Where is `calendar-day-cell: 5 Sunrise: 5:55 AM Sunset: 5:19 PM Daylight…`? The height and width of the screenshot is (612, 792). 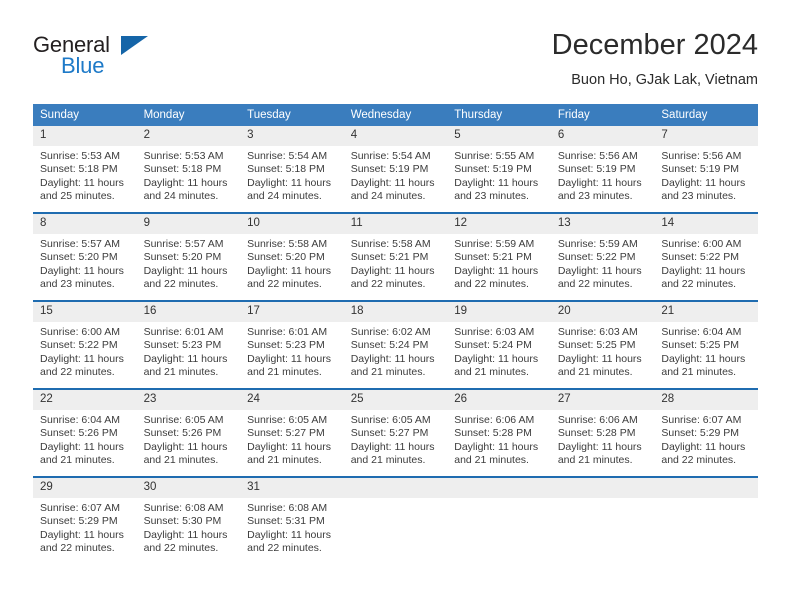
calendar-day-cell: 5 Sunrise: 5:55 AM Sunset: 5:19 PM Daylight… is located at coordinates (499, 169).